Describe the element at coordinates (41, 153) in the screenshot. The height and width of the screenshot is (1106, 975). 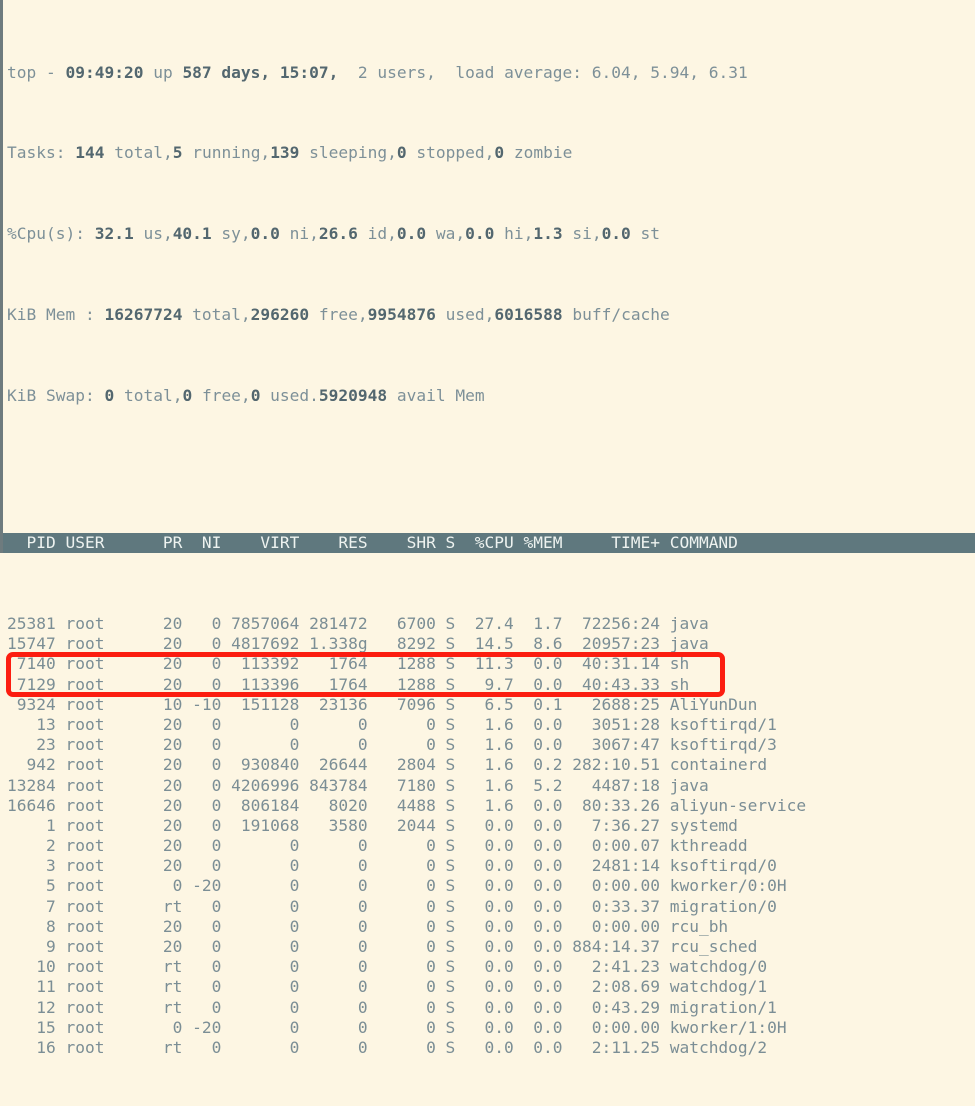
I see `tasks-label: Tasks:` at that location.